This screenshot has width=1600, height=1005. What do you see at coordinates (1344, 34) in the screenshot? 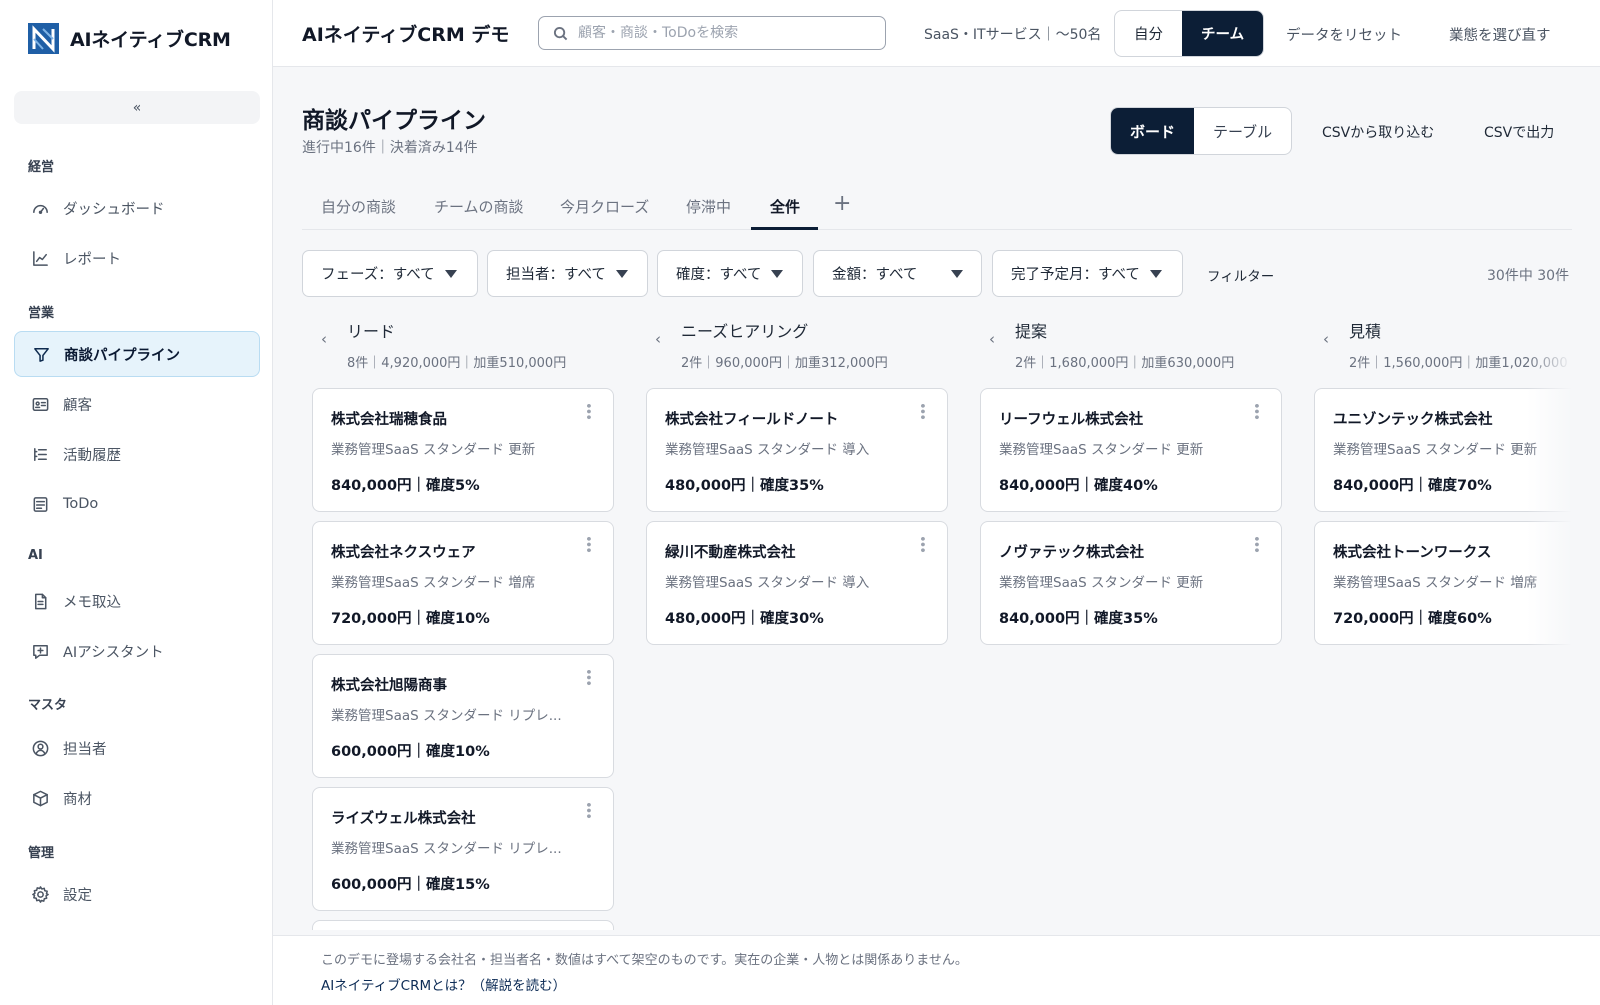
I see `reset-data-button: データをリセット` at bounding box center [1344, 34].